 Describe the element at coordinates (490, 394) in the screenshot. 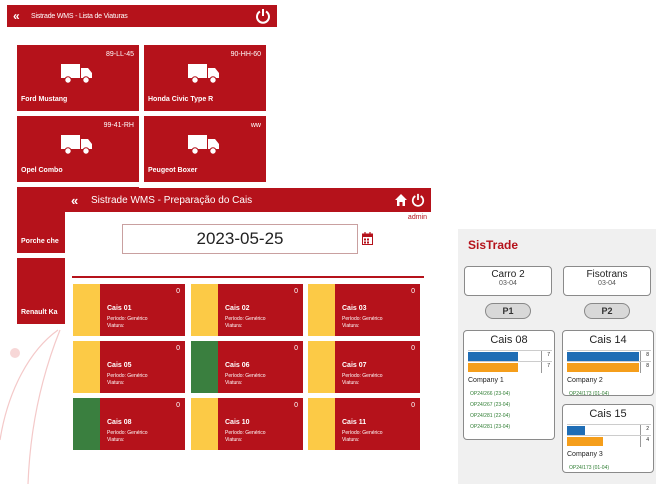

I see `order-item: OP24/266 (23-04)` at that location.